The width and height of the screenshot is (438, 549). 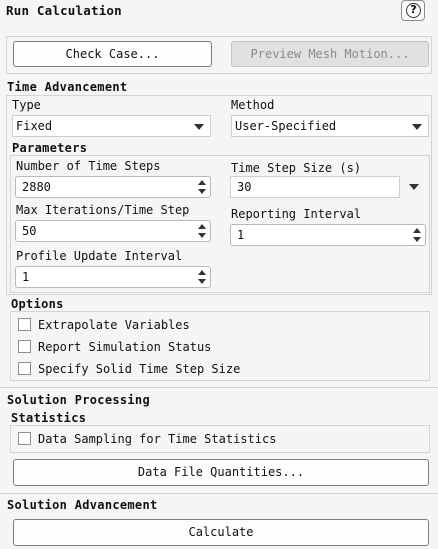 I want to click on extrapolate-variables-option: Extrapolate Variables, so click(x=168, y=326).